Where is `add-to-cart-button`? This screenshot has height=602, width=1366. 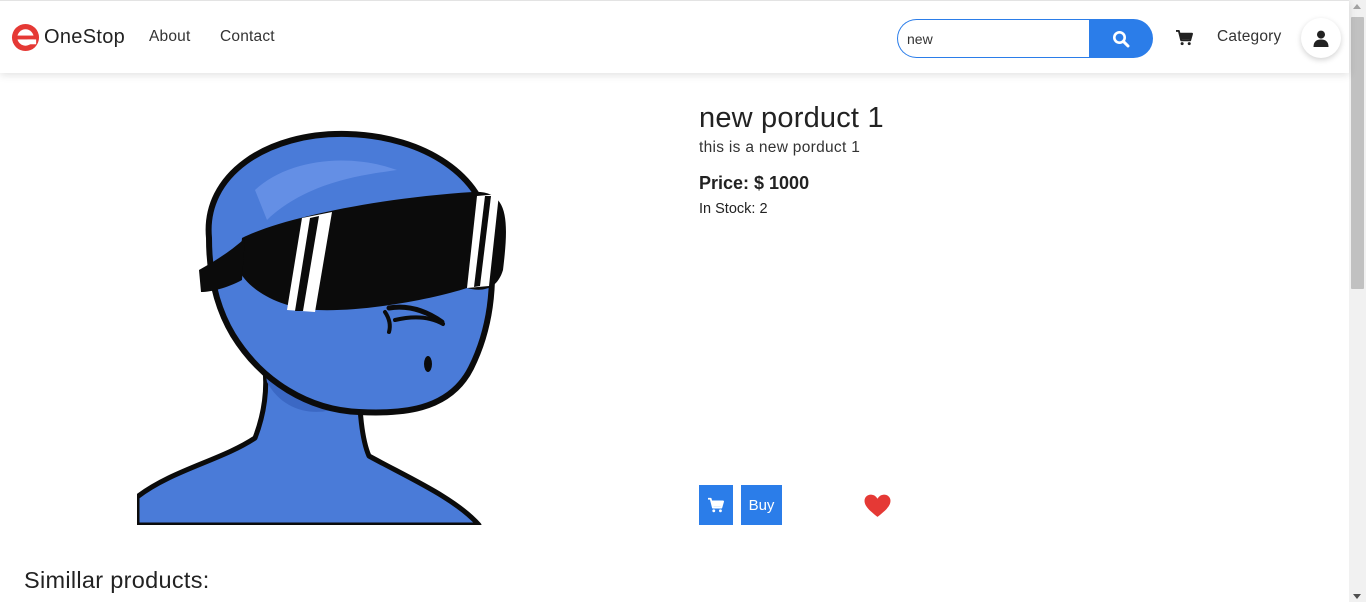
add-to-cart-button is located at coordinates (716, 505).